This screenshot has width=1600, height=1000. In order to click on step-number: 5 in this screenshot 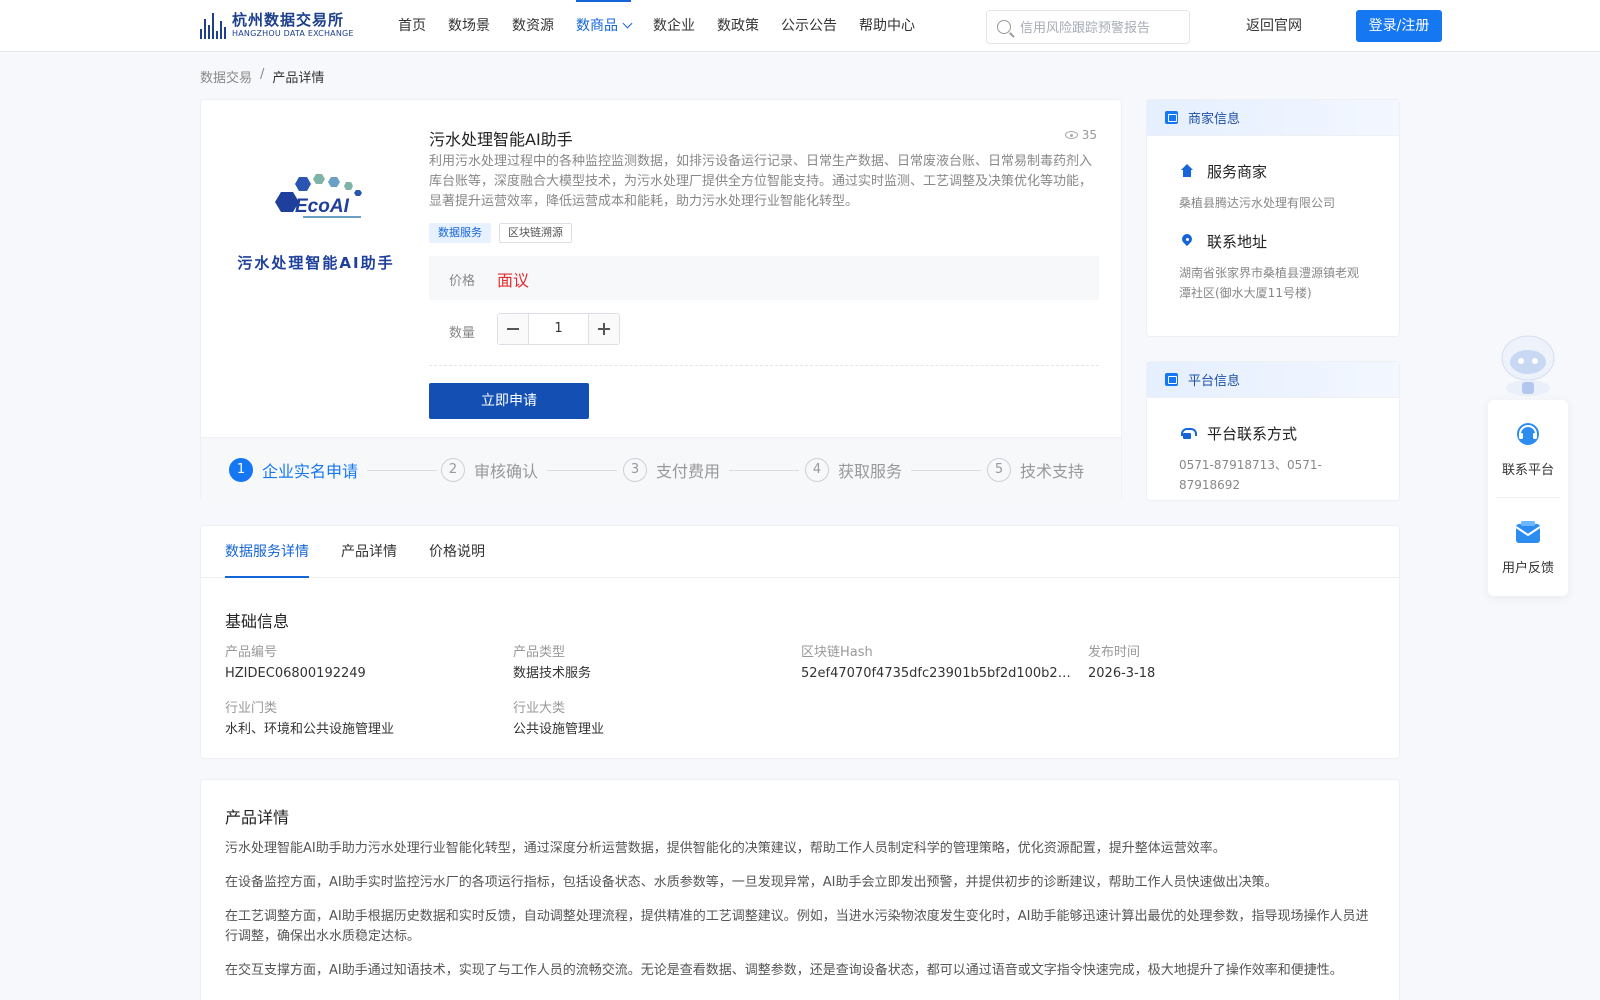, I will do `click(999, 470)`.